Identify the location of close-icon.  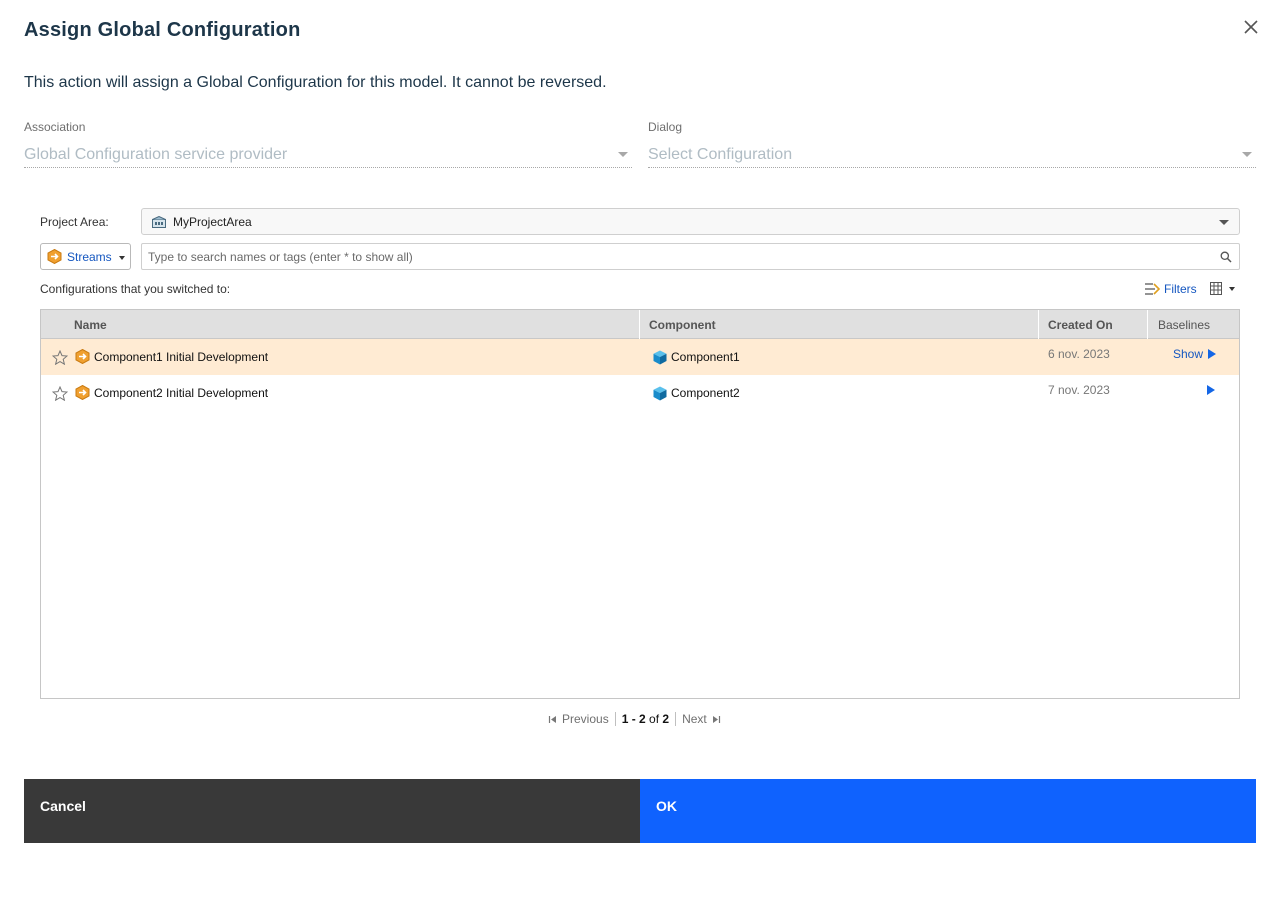
(1251, 27).